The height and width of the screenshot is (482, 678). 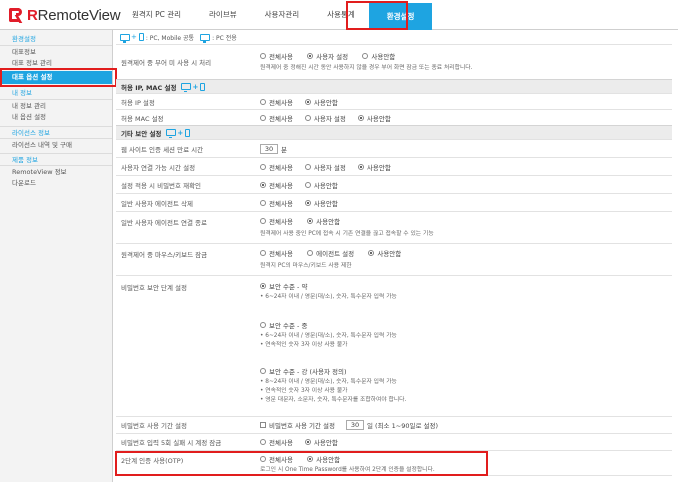 What do you see at coordinates (56, 51) in the screenshot?
I see `sidebar-item-rep-info: 대표정보` at bounding box center [56, 51].